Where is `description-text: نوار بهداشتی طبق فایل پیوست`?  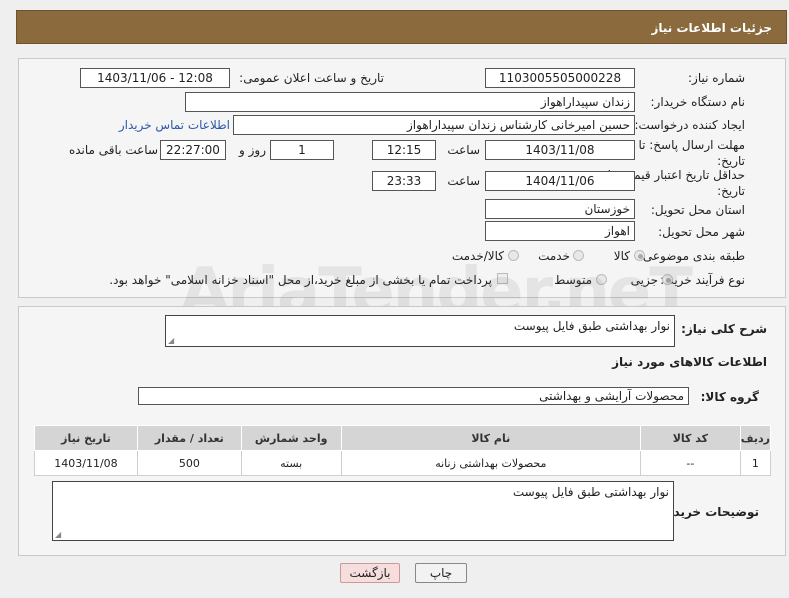
description-text: نوار بهداشتی طبق فایل پیوست is located at coordinates (591, 326).